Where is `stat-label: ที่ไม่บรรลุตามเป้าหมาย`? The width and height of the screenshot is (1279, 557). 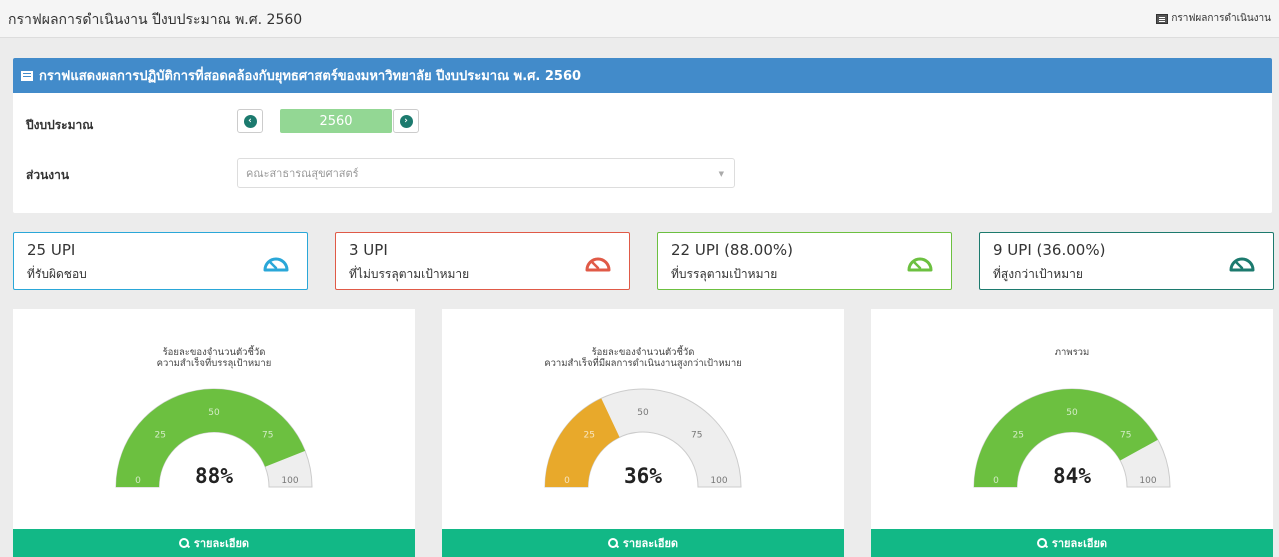
stat-label: ที่ไม่บรรลุตามเป้าหมาย is located at coordinates (409, 274).